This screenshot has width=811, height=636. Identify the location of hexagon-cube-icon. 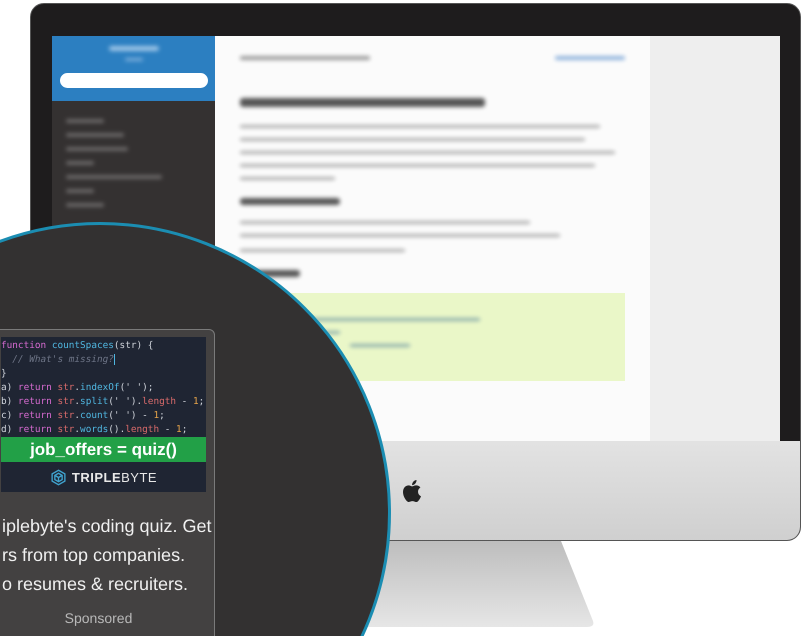
(58, 477).